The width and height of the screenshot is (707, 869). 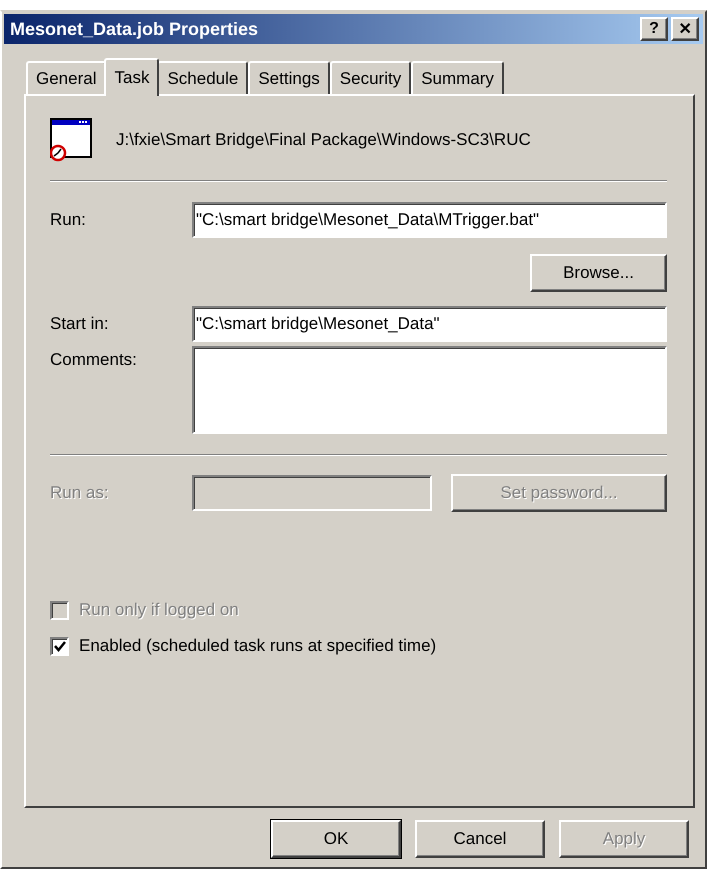 I want to click on comments-field, so click(x=429, y=390).